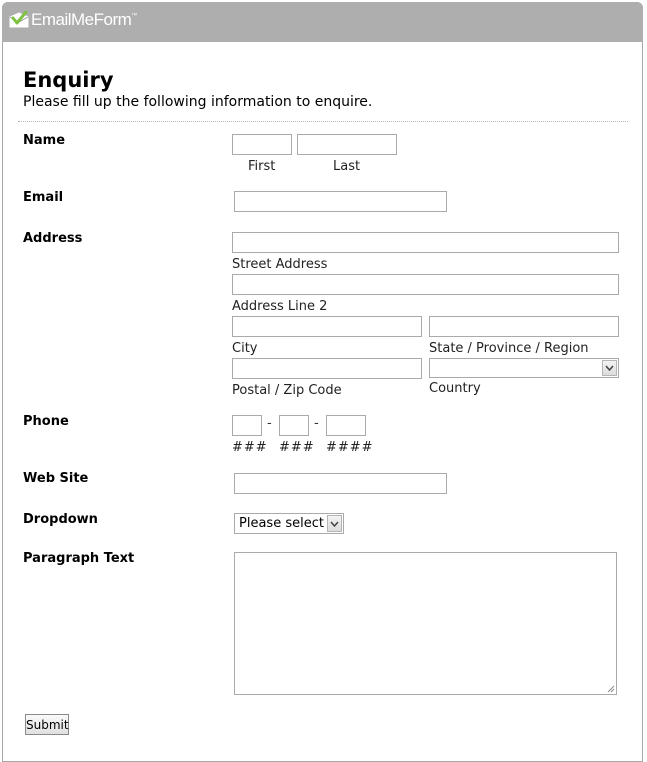 Image resolution: width=647 pixels, height=762 pixels. What do you see at coordinates (455, 388) in the screenshot?
I see `country-caption: Country` at bounding box center [455, 388].